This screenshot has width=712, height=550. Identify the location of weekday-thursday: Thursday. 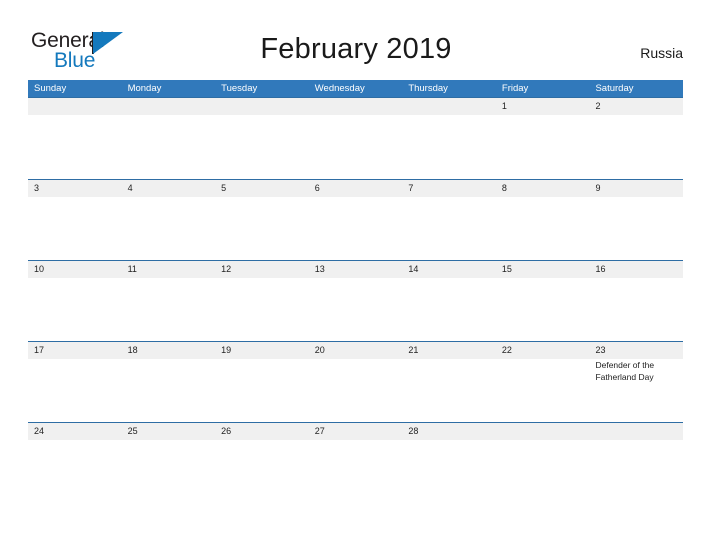
(428, 88).